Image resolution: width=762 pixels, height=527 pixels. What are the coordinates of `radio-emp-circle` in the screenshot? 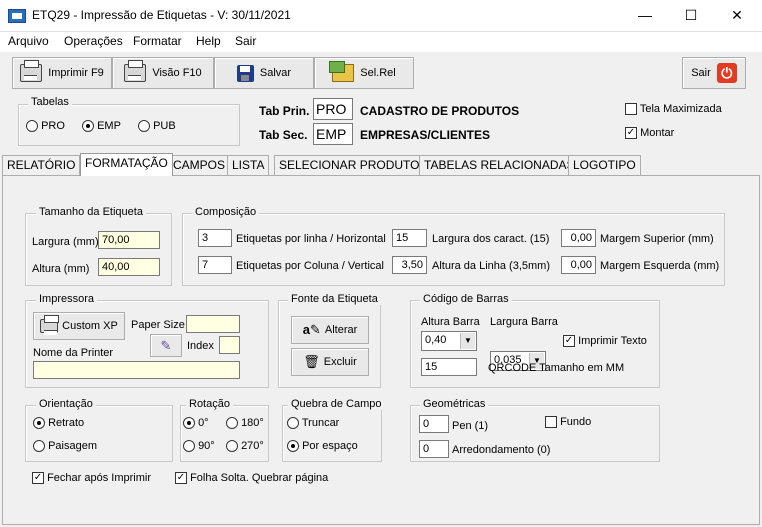 It's located at (88, 126).